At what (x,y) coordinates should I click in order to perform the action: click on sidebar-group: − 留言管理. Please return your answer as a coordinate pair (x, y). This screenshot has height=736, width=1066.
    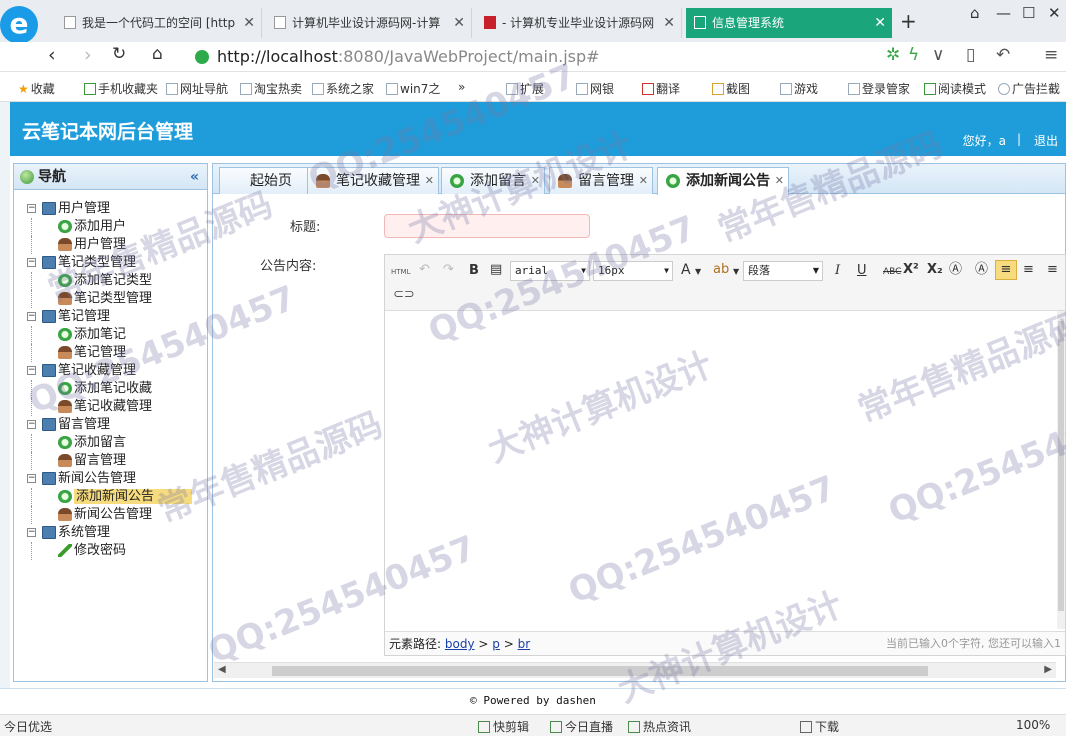
    Looking at the image, I should click on (110, 425).